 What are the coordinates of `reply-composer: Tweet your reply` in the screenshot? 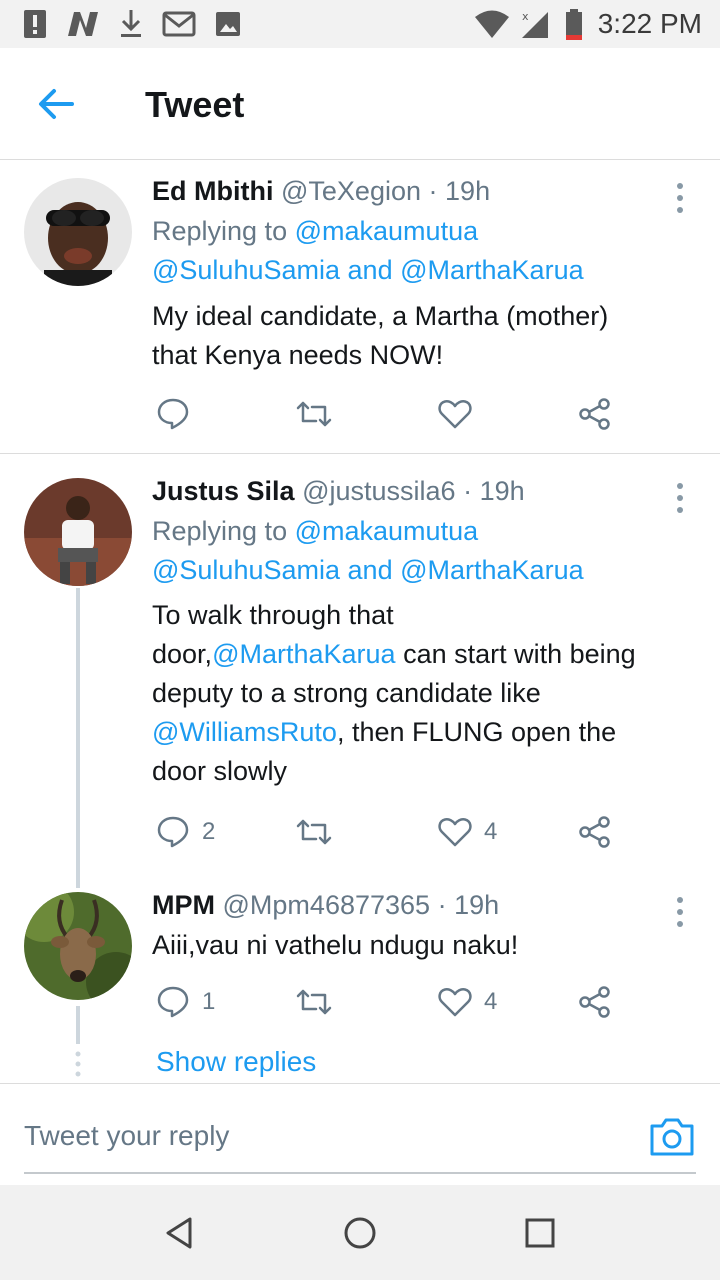 It's located at (360, 1134).